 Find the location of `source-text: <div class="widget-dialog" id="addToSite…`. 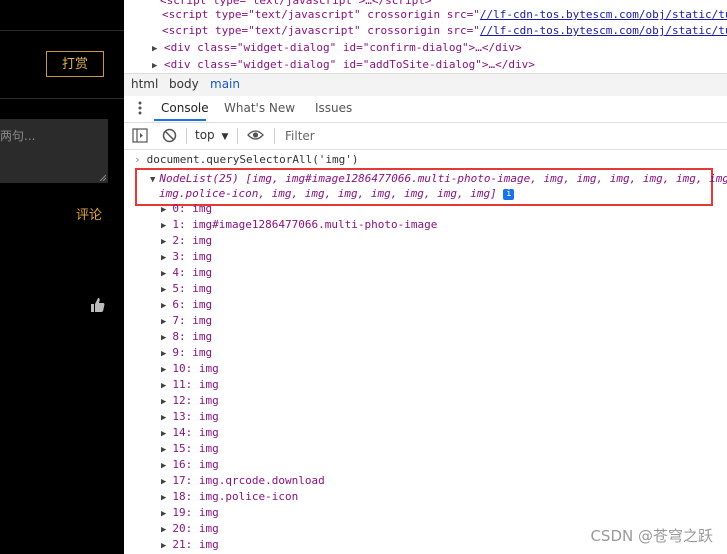

source-text: <div class="widget-dialog" id="addToSite… is located at coordinates (349, 64).